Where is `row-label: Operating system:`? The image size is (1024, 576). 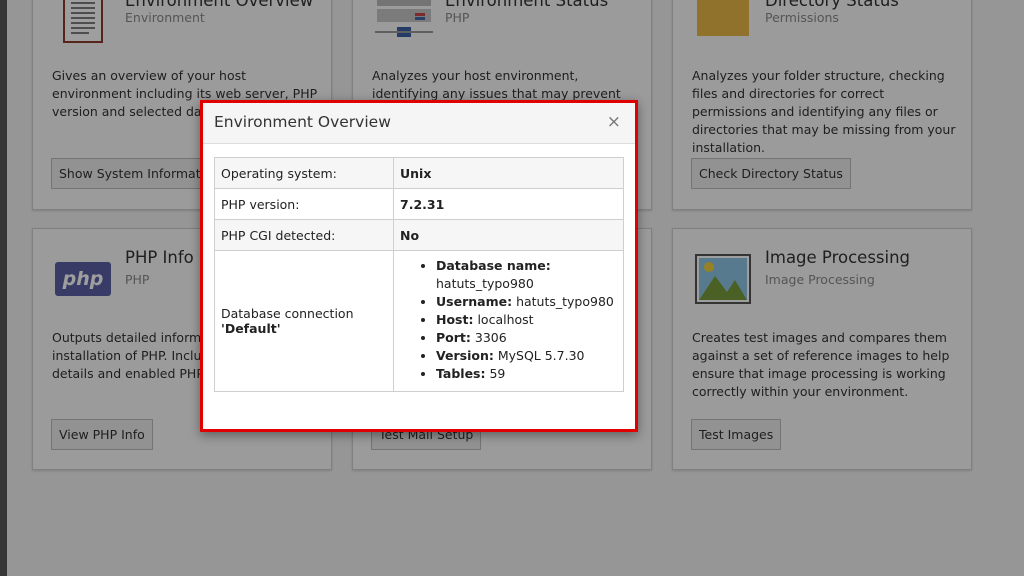
row-label: Operating system: is located at coordinates (304, 173).